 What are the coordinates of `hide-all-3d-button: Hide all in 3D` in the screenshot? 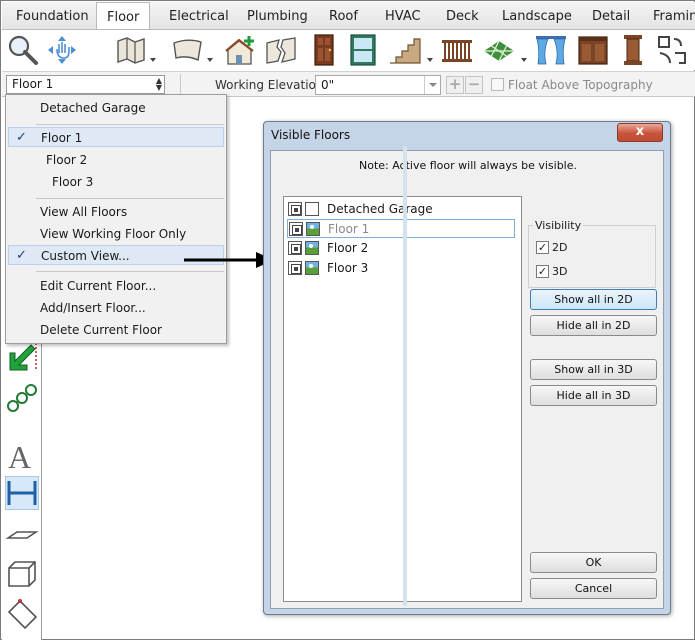 It's located at (593, 395).